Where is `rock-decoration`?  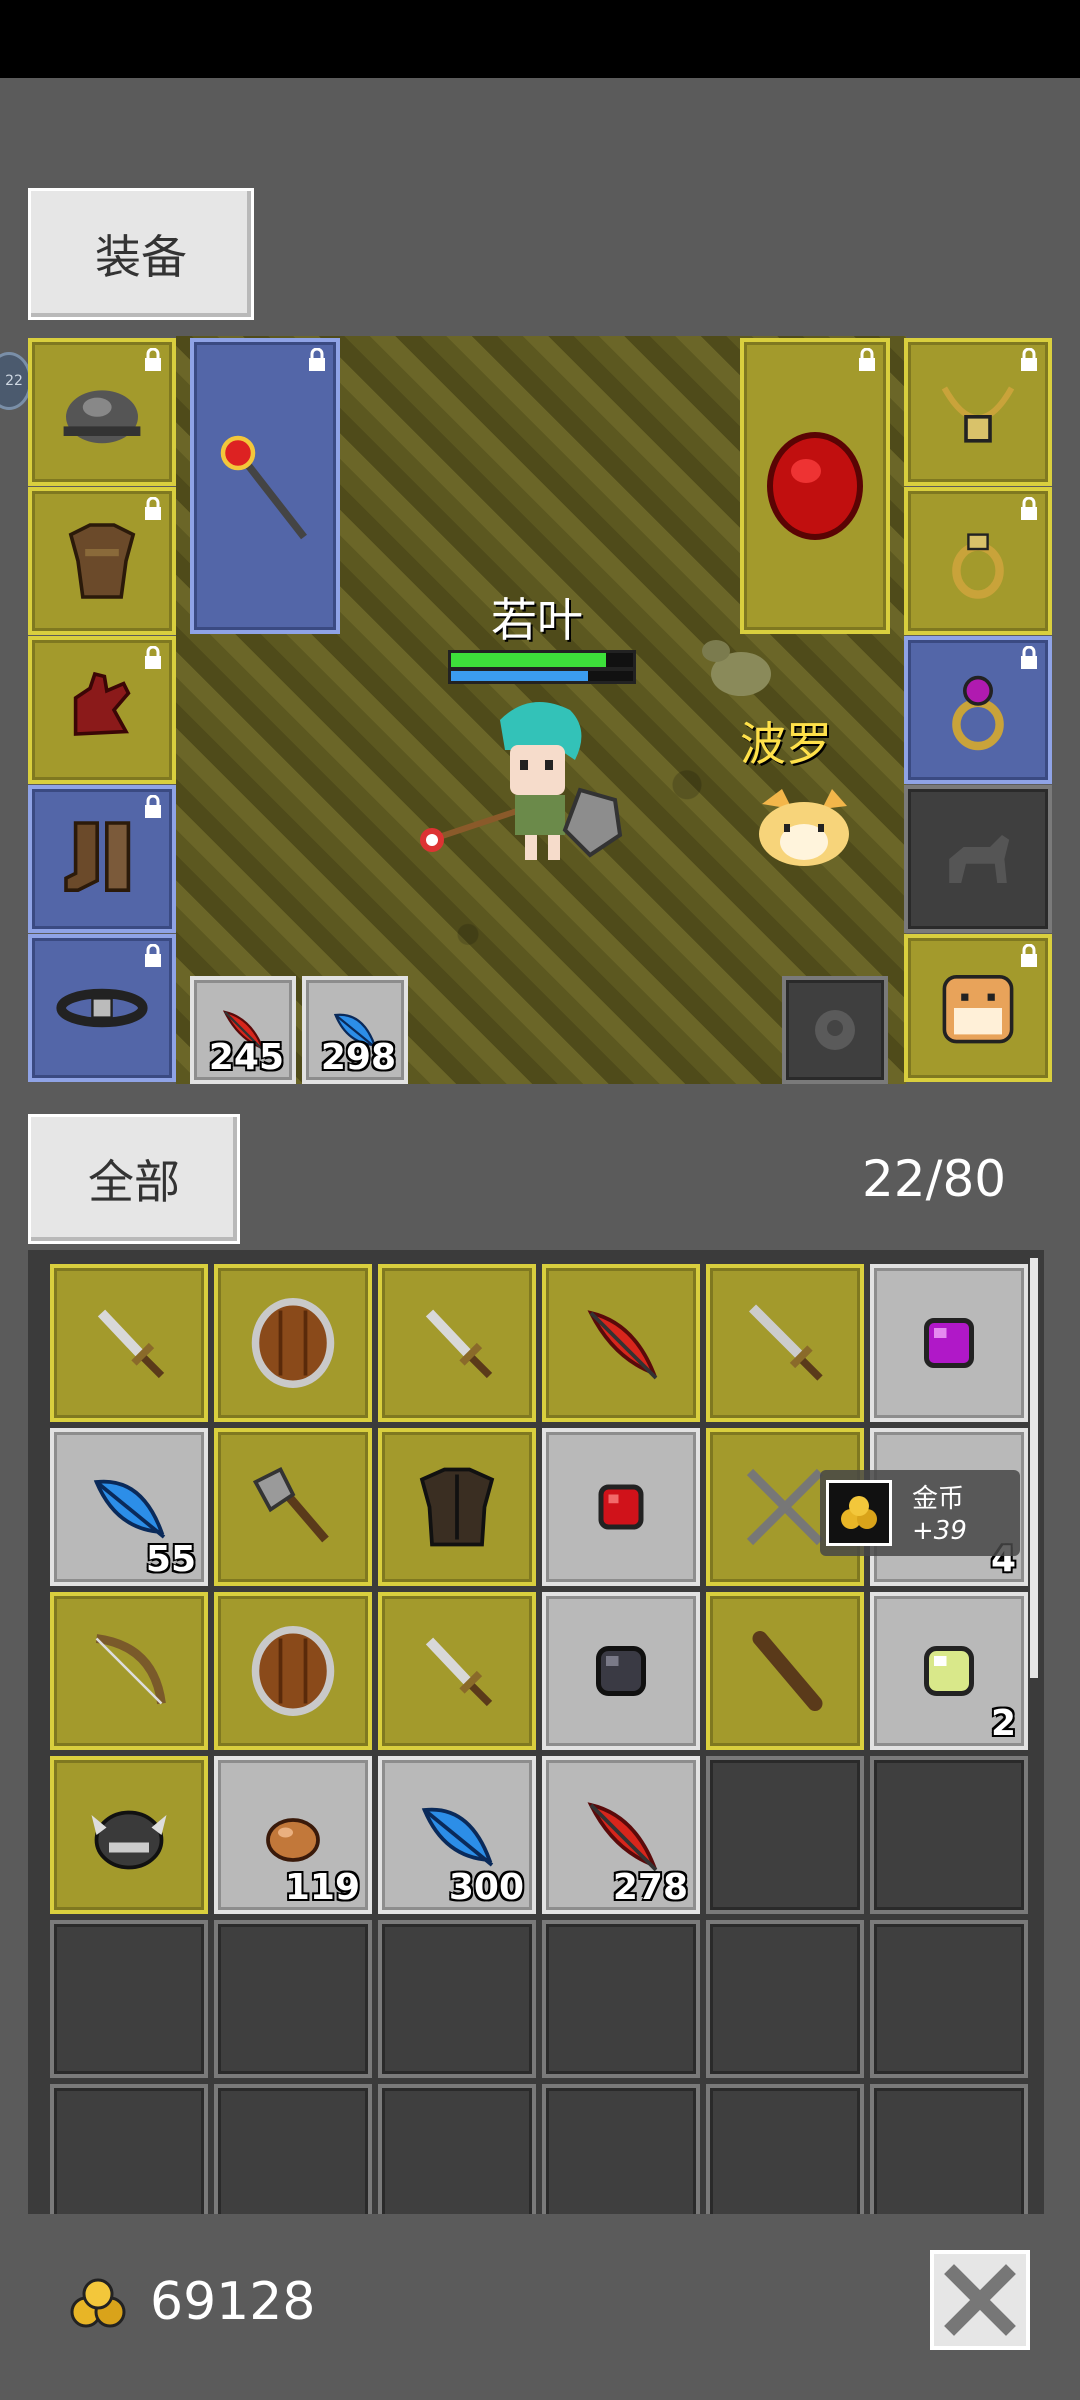
rock-decoration is located at coordinates (736, 668).